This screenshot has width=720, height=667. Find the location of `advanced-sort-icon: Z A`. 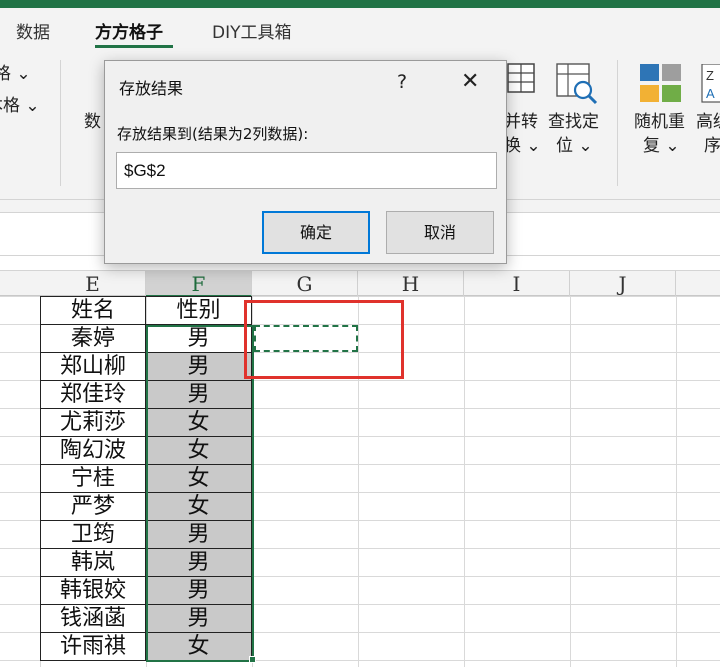

advanced-sort-icon: Z A is located at coordinates (710, 83).